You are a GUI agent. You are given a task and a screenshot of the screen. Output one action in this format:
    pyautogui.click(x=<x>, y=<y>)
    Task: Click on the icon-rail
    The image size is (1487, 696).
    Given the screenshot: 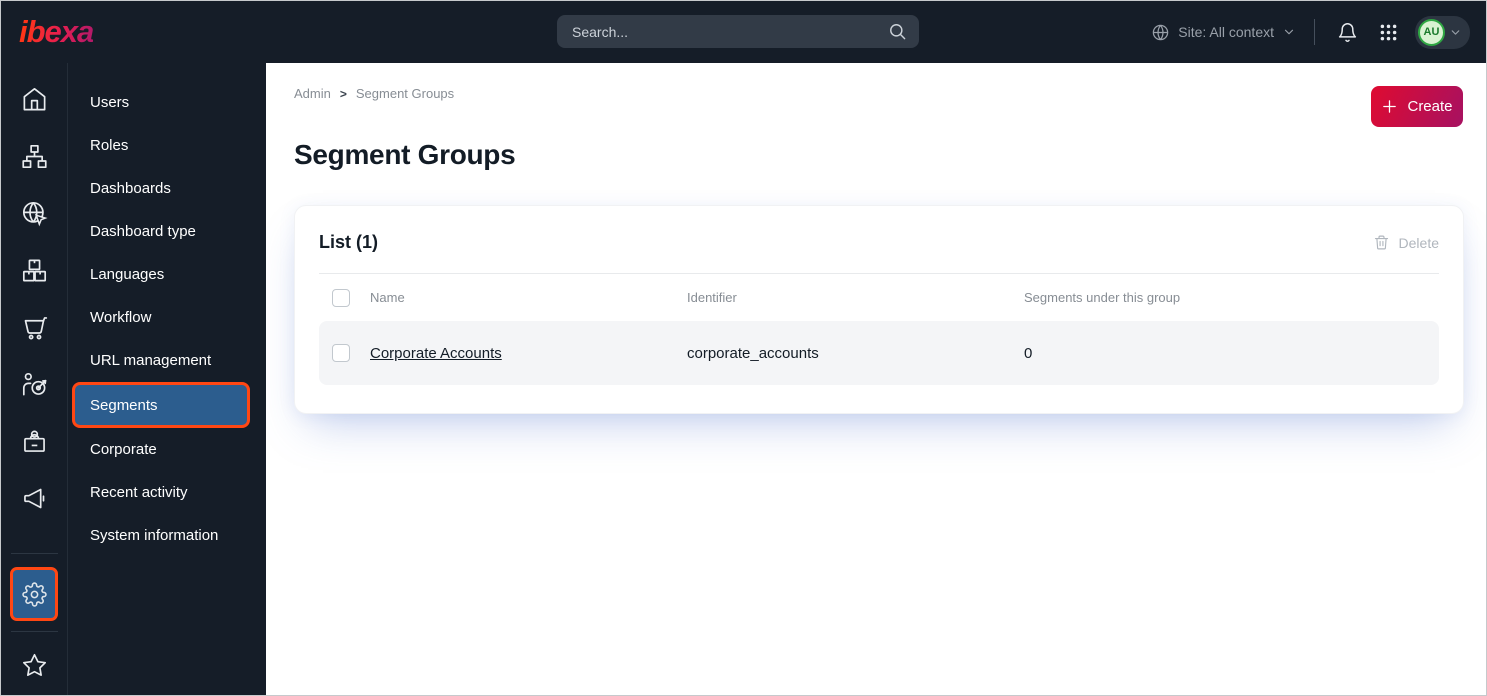 What is the action you would take?
    pyautogui.click(x=34, y=379)
    